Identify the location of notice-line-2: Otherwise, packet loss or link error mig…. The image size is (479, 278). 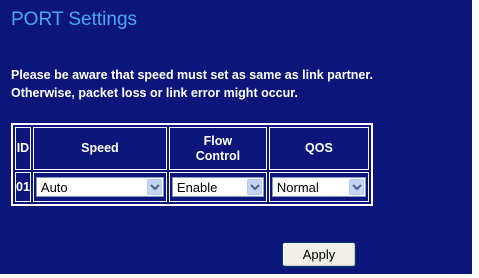
(154, 93).